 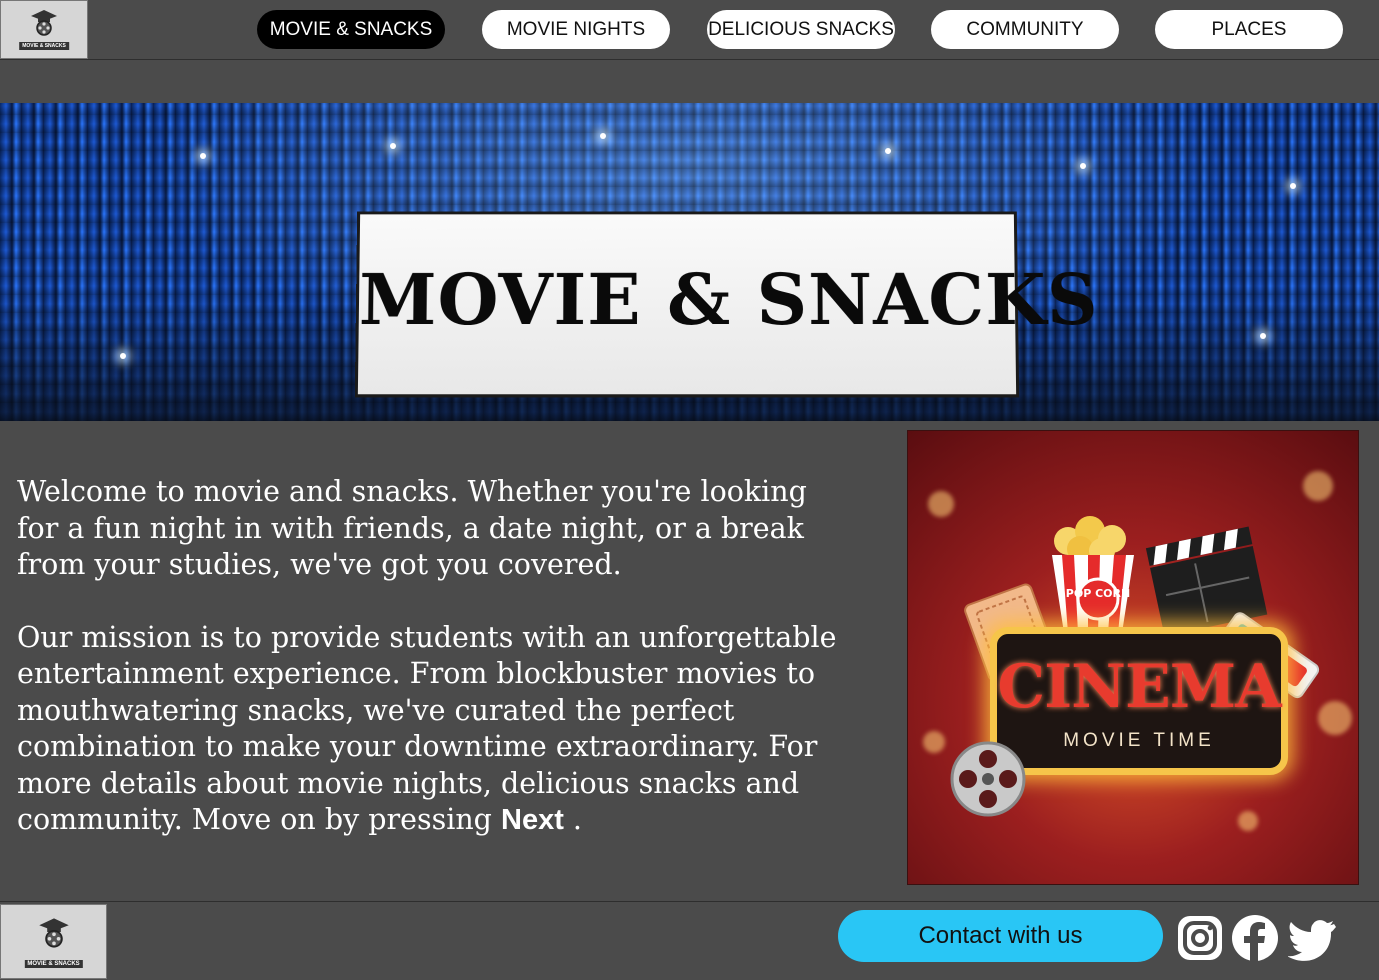 I want to click on nav-delicious-snacks: DELICIOUS SNACKS, so click(x=801, y=29).